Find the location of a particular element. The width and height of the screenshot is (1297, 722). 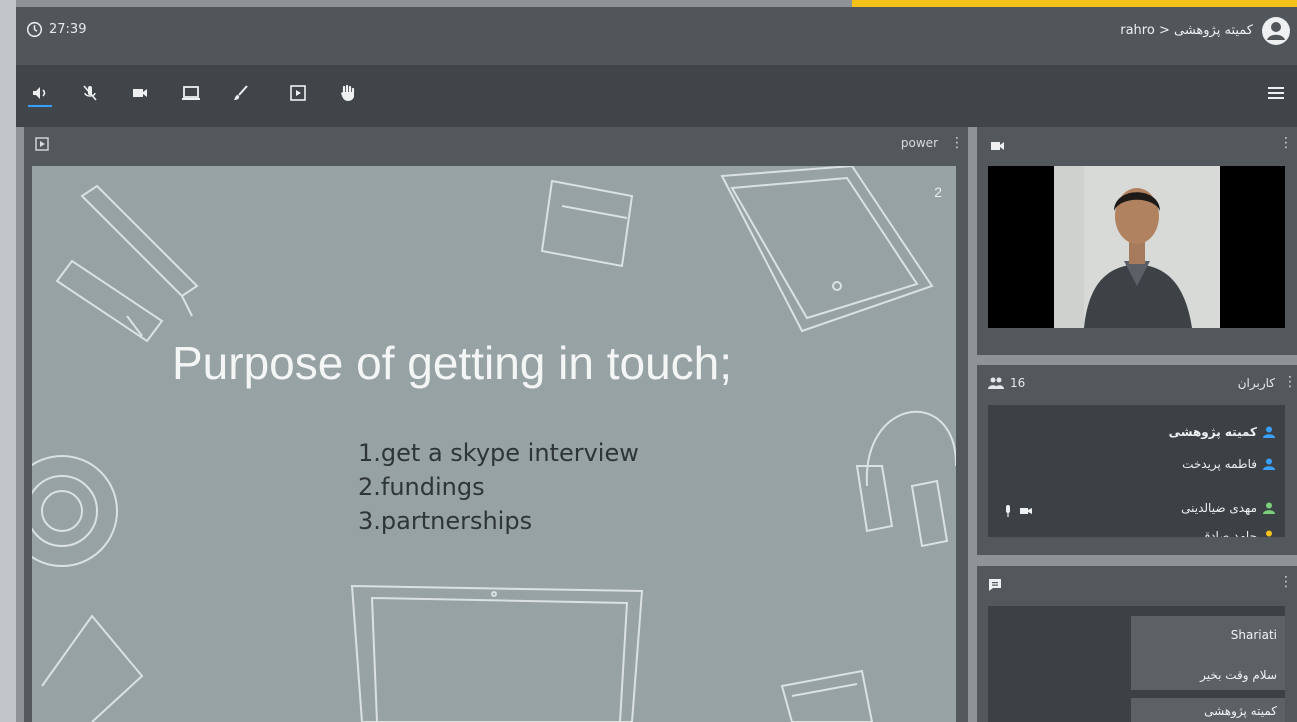

user-row: فاطمه پریدخت is located at coordinates (1228, 464).